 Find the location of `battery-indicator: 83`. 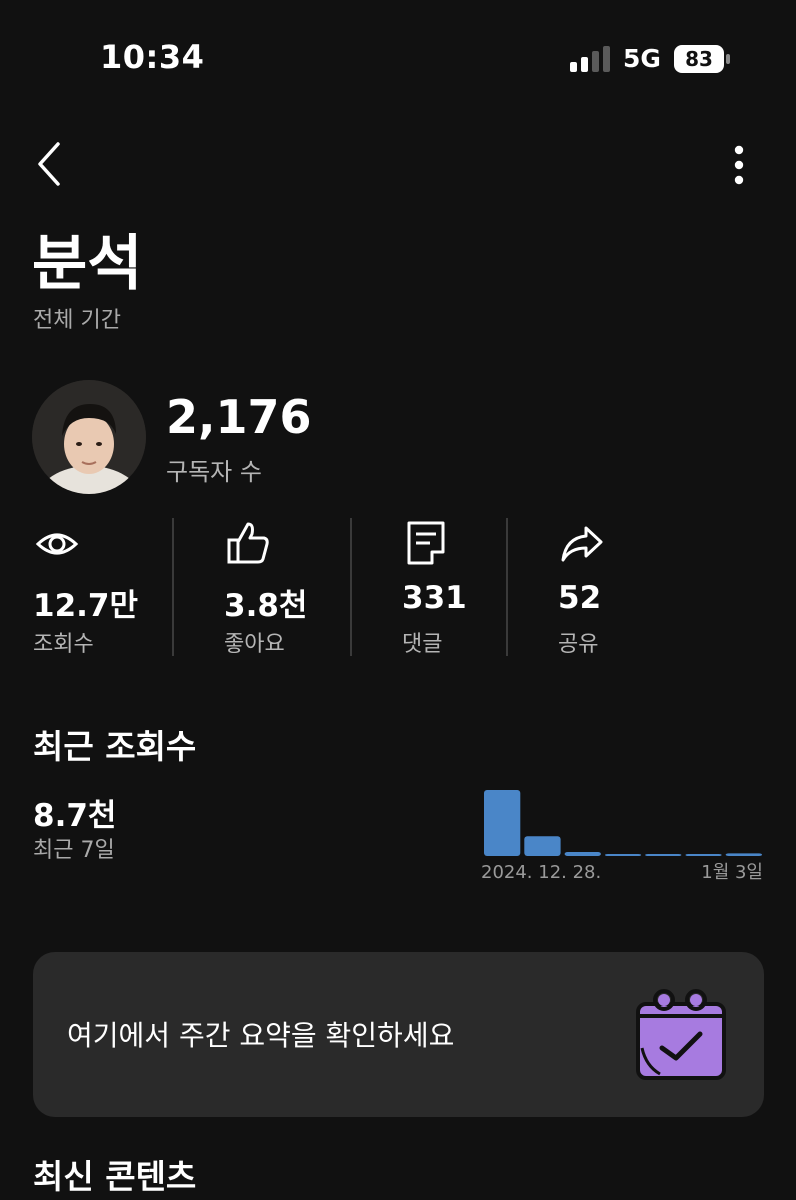

battery-indicator: 83 is located at coordinates (702, 59).